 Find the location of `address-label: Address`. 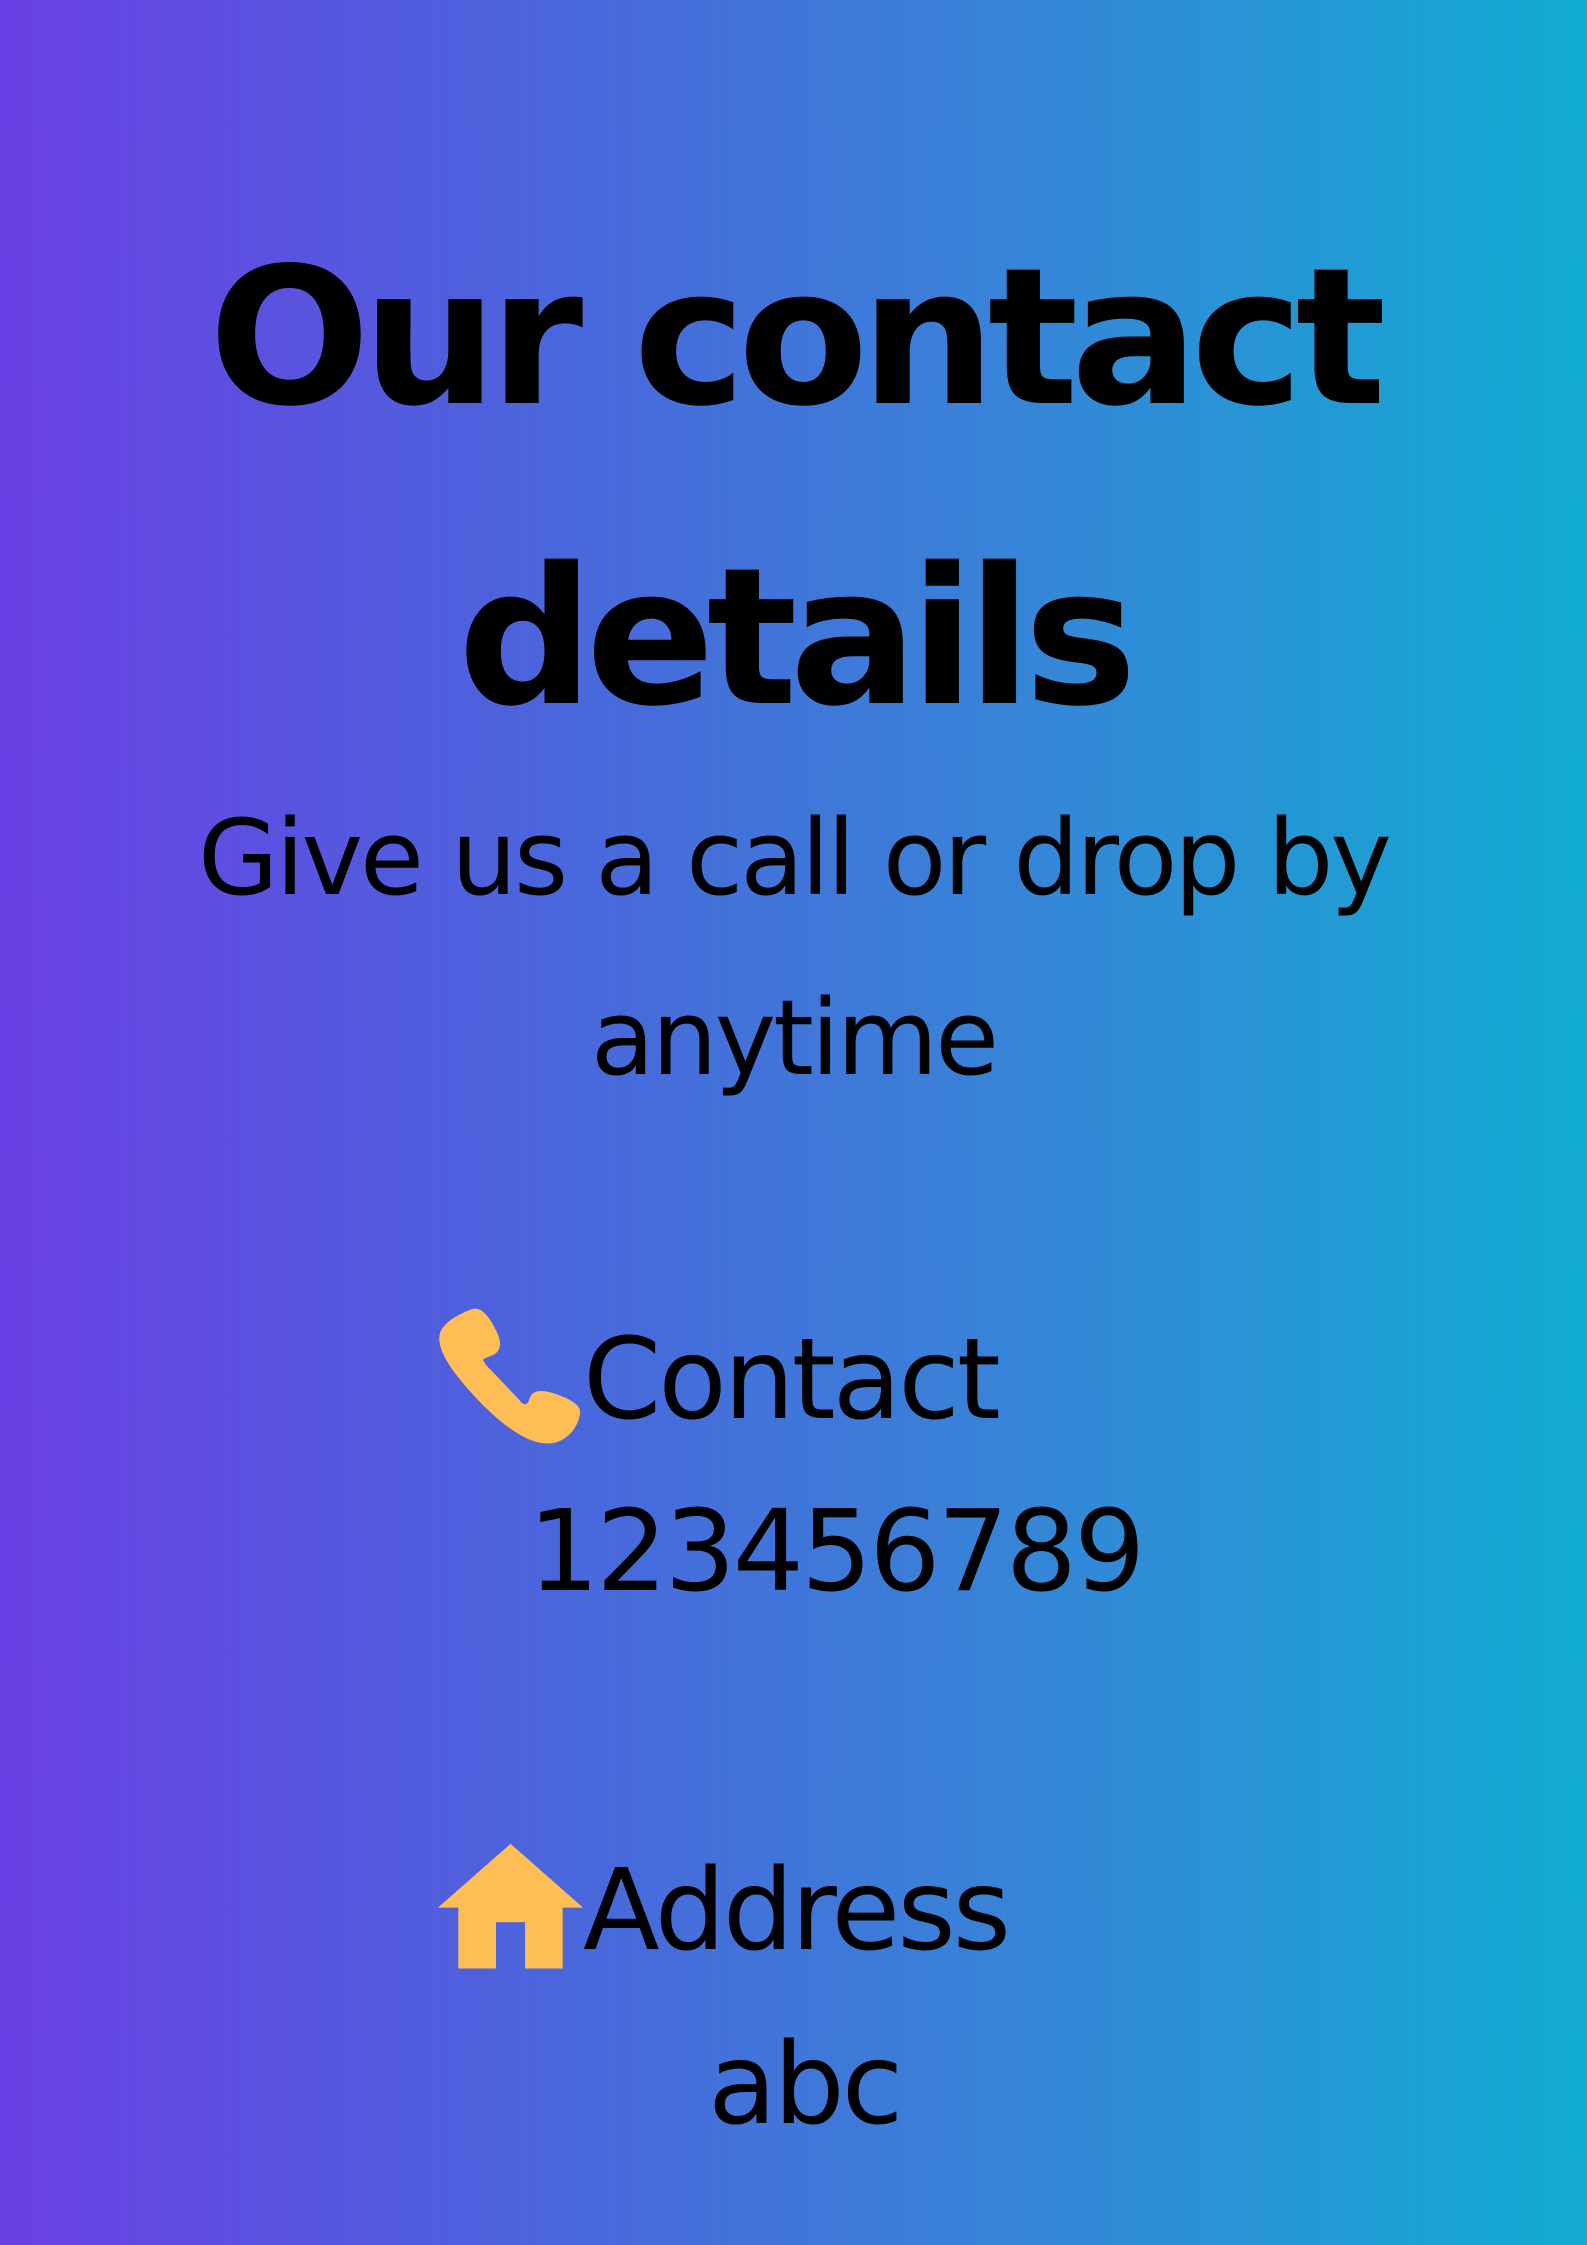

address-label: Address is located at coordinates (797, 1910).